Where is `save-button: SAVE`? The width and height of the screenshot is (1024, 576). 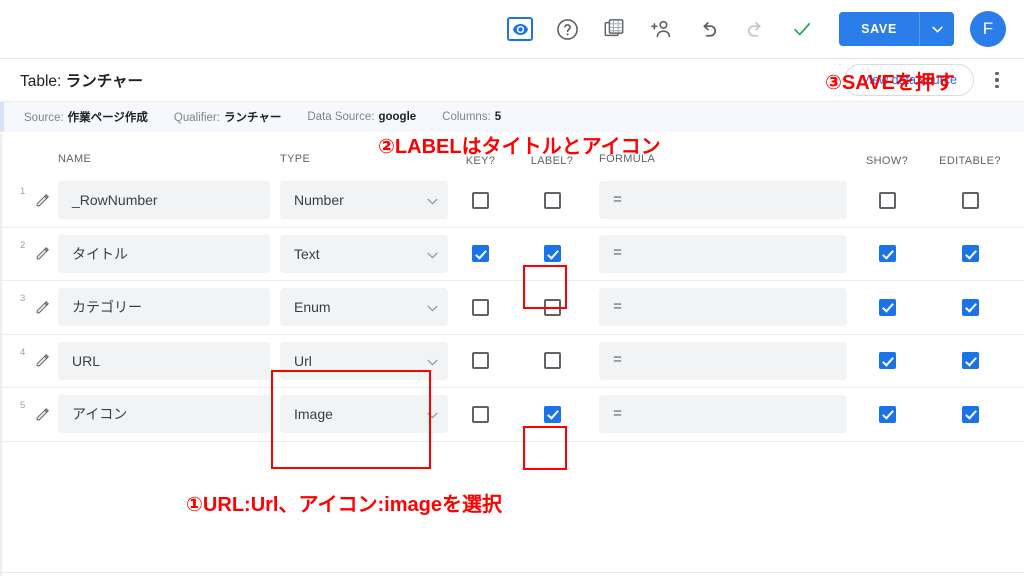
save-button: SAVE is located at coordinates (879, 29).